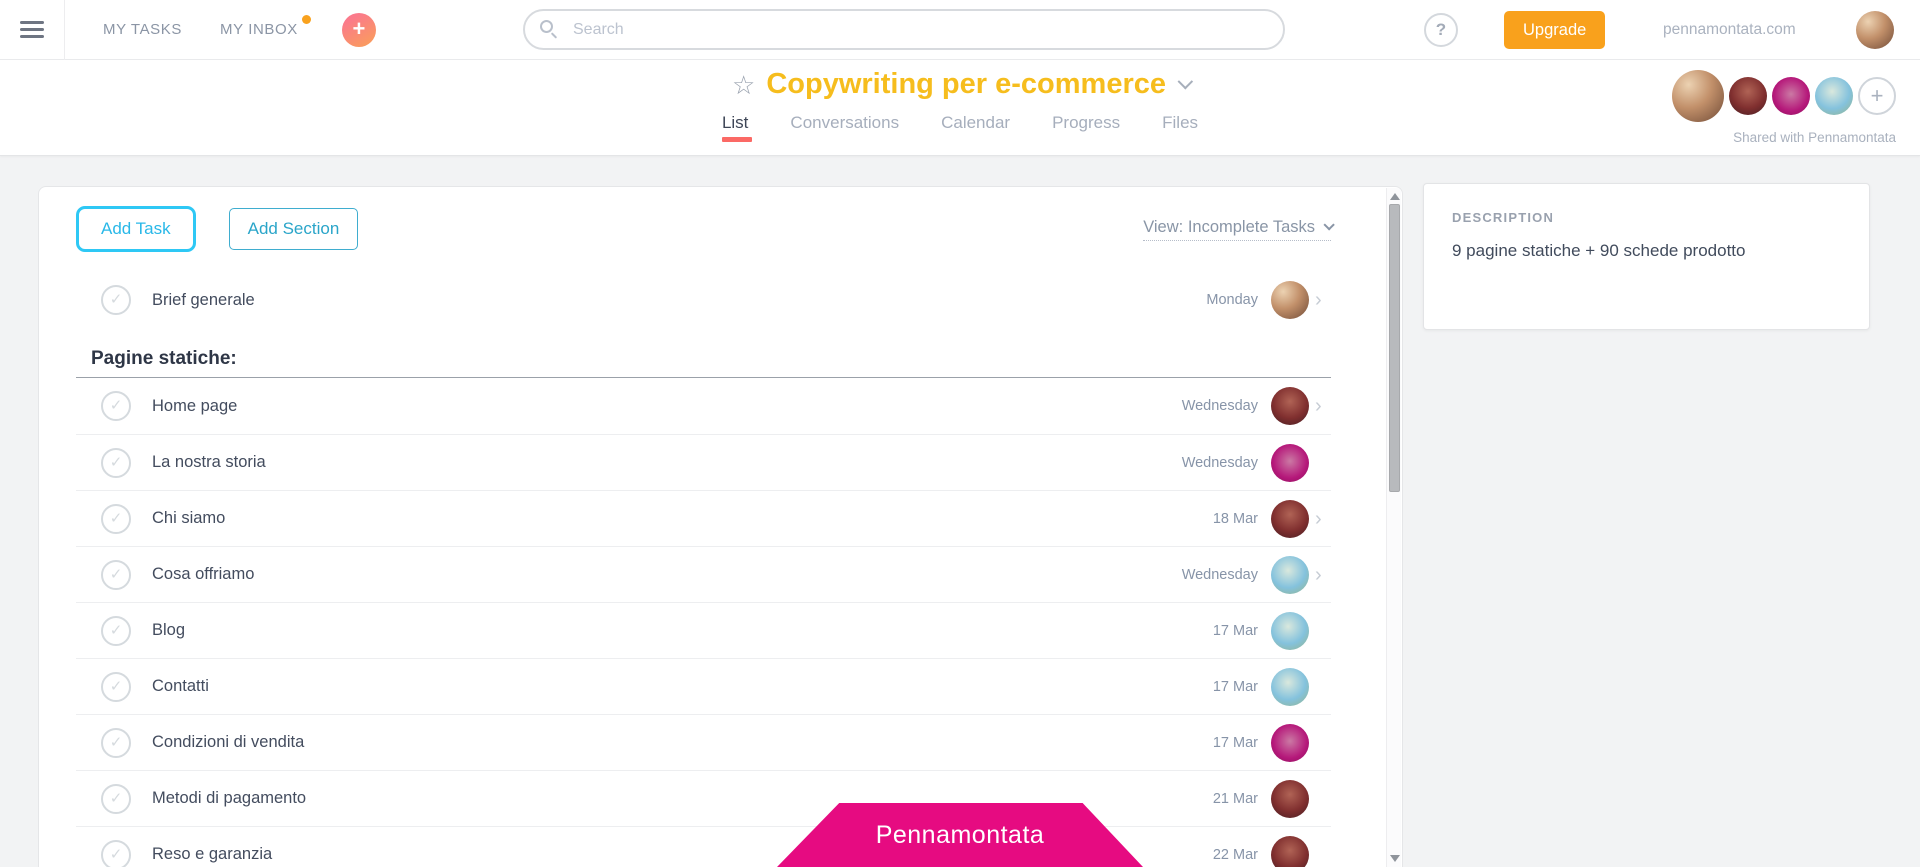 The image size is (1920, 867). I want to click on task-row: ✓ Brief generale Monday ›, so click(703, 300).